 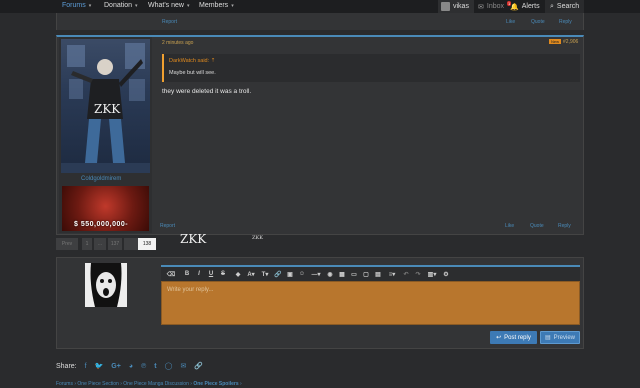 What do you see at coordinates (418, 274) in the screenshot?
I see `redo-icon: ↷` at bounding box center [418, 274].